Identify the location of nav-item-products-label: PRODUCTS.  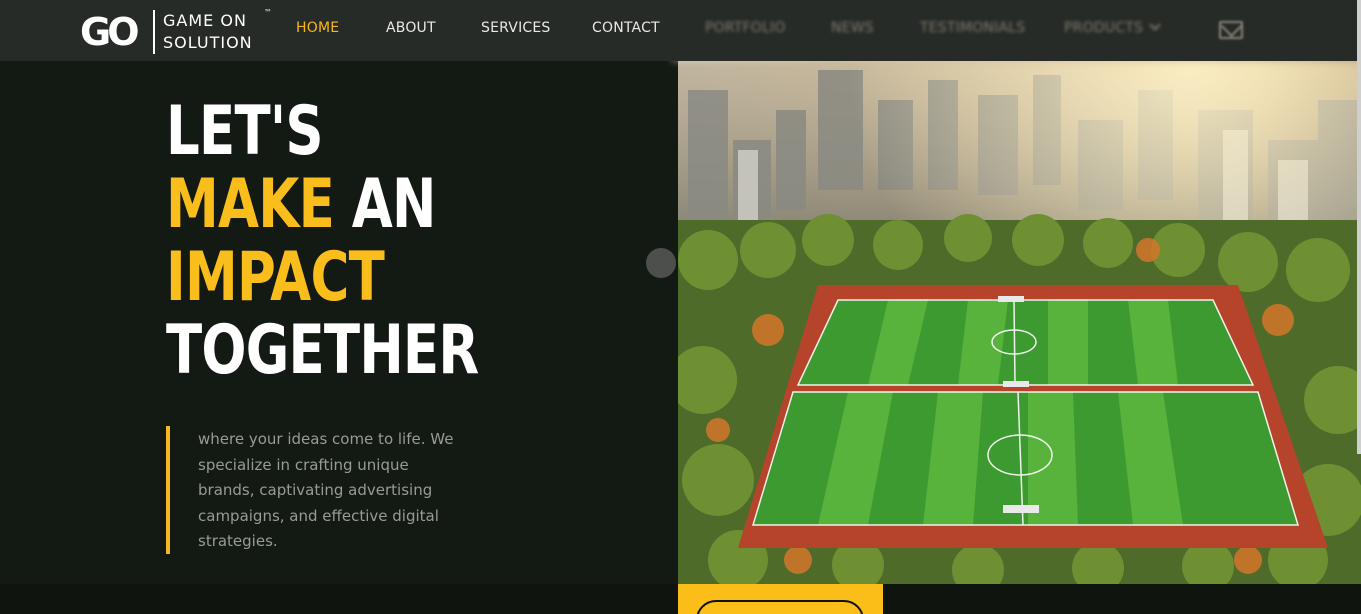
(1104, 28).